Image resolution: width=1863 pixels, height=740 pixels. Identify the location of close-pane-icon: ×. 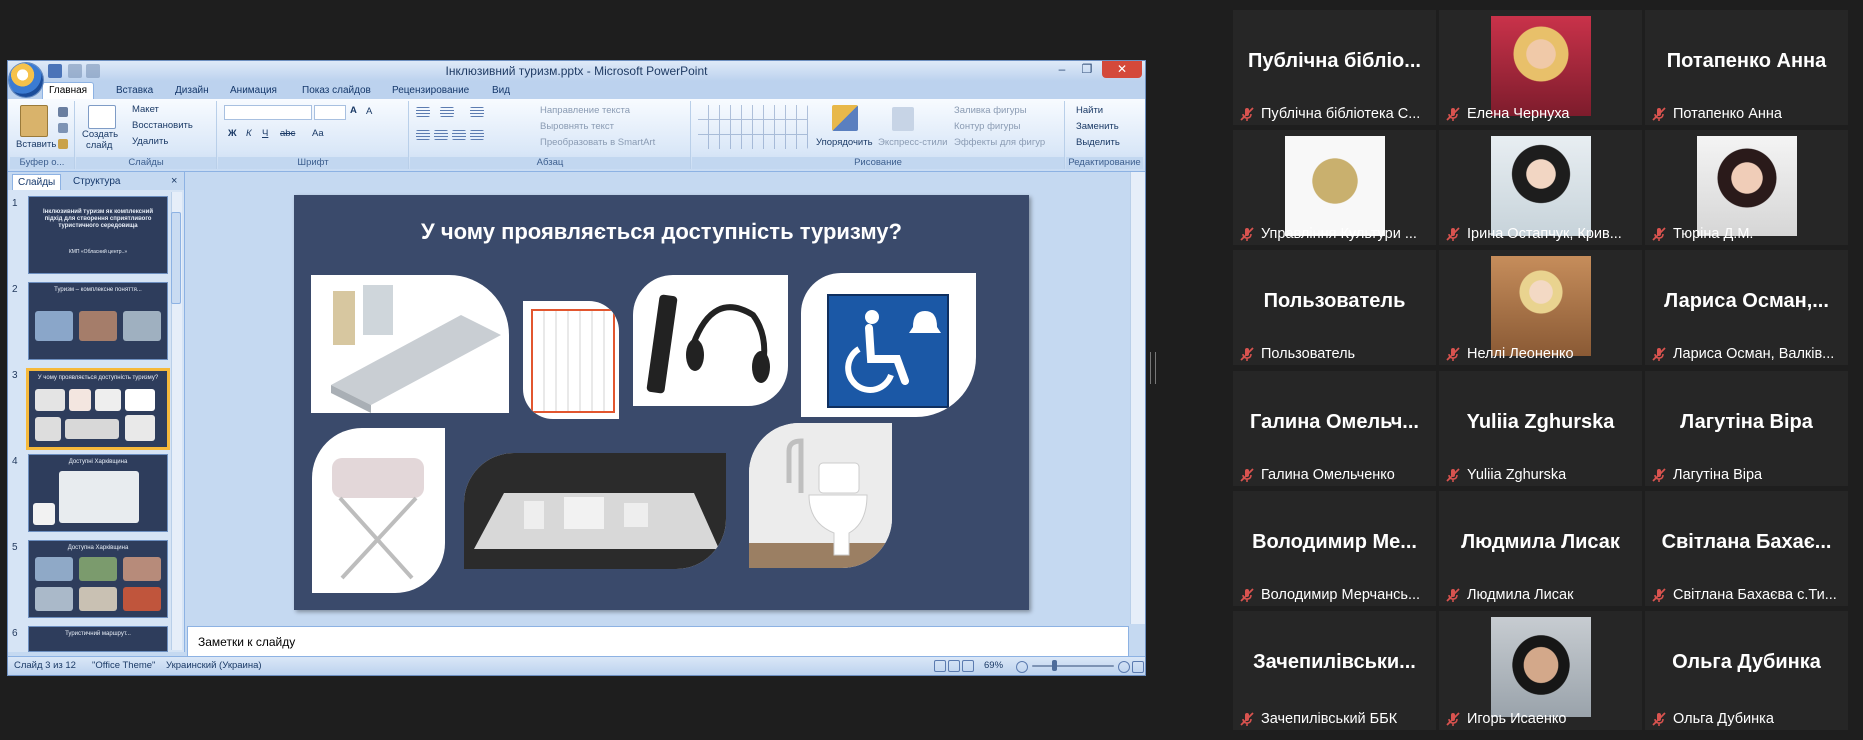
(174, 181).